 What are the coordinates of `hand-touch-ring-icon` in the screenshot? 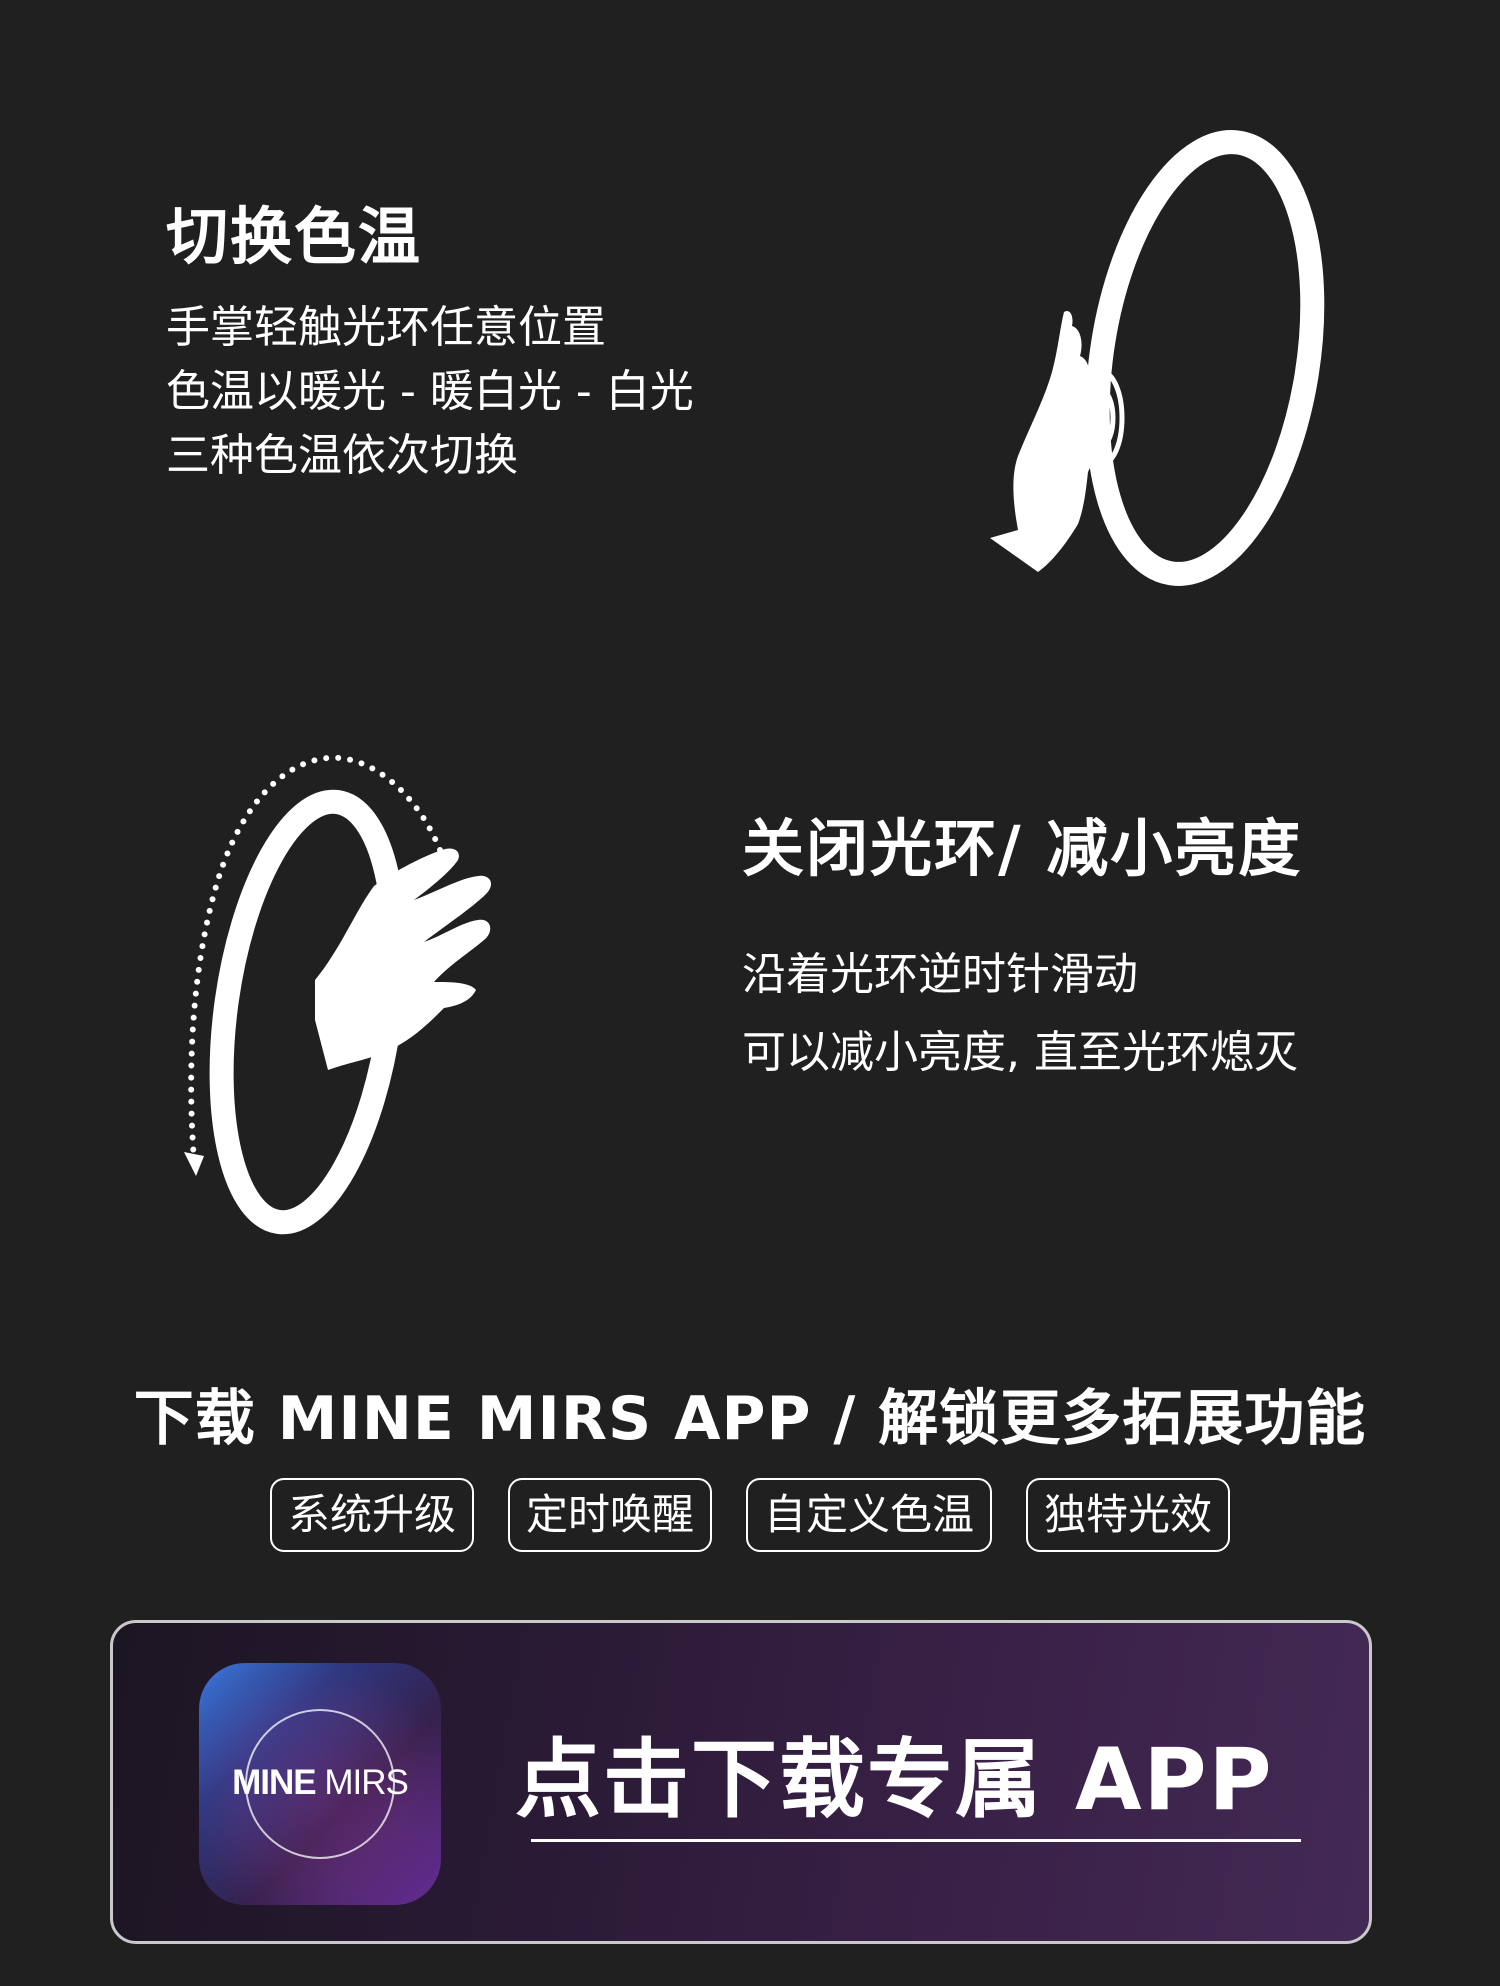 It's located at (1157, 358).